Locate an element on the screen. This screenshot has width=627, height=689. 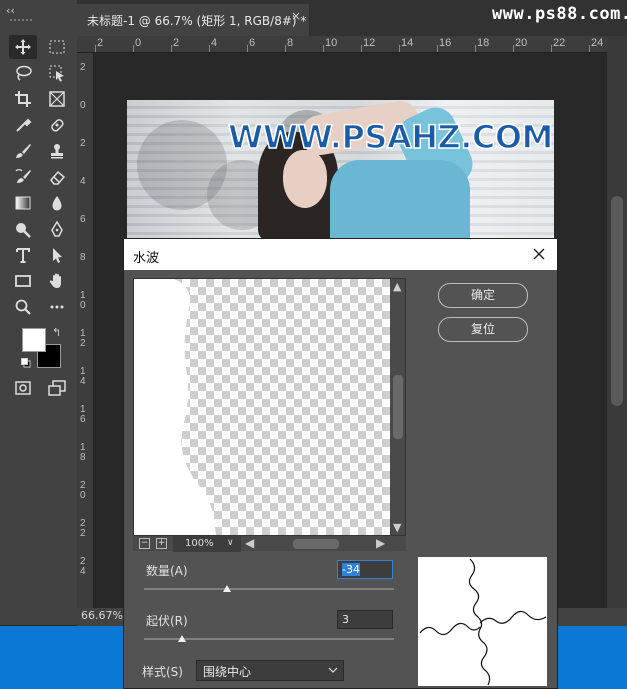
ok-button: 确定 is located at coordinates (483, 295).